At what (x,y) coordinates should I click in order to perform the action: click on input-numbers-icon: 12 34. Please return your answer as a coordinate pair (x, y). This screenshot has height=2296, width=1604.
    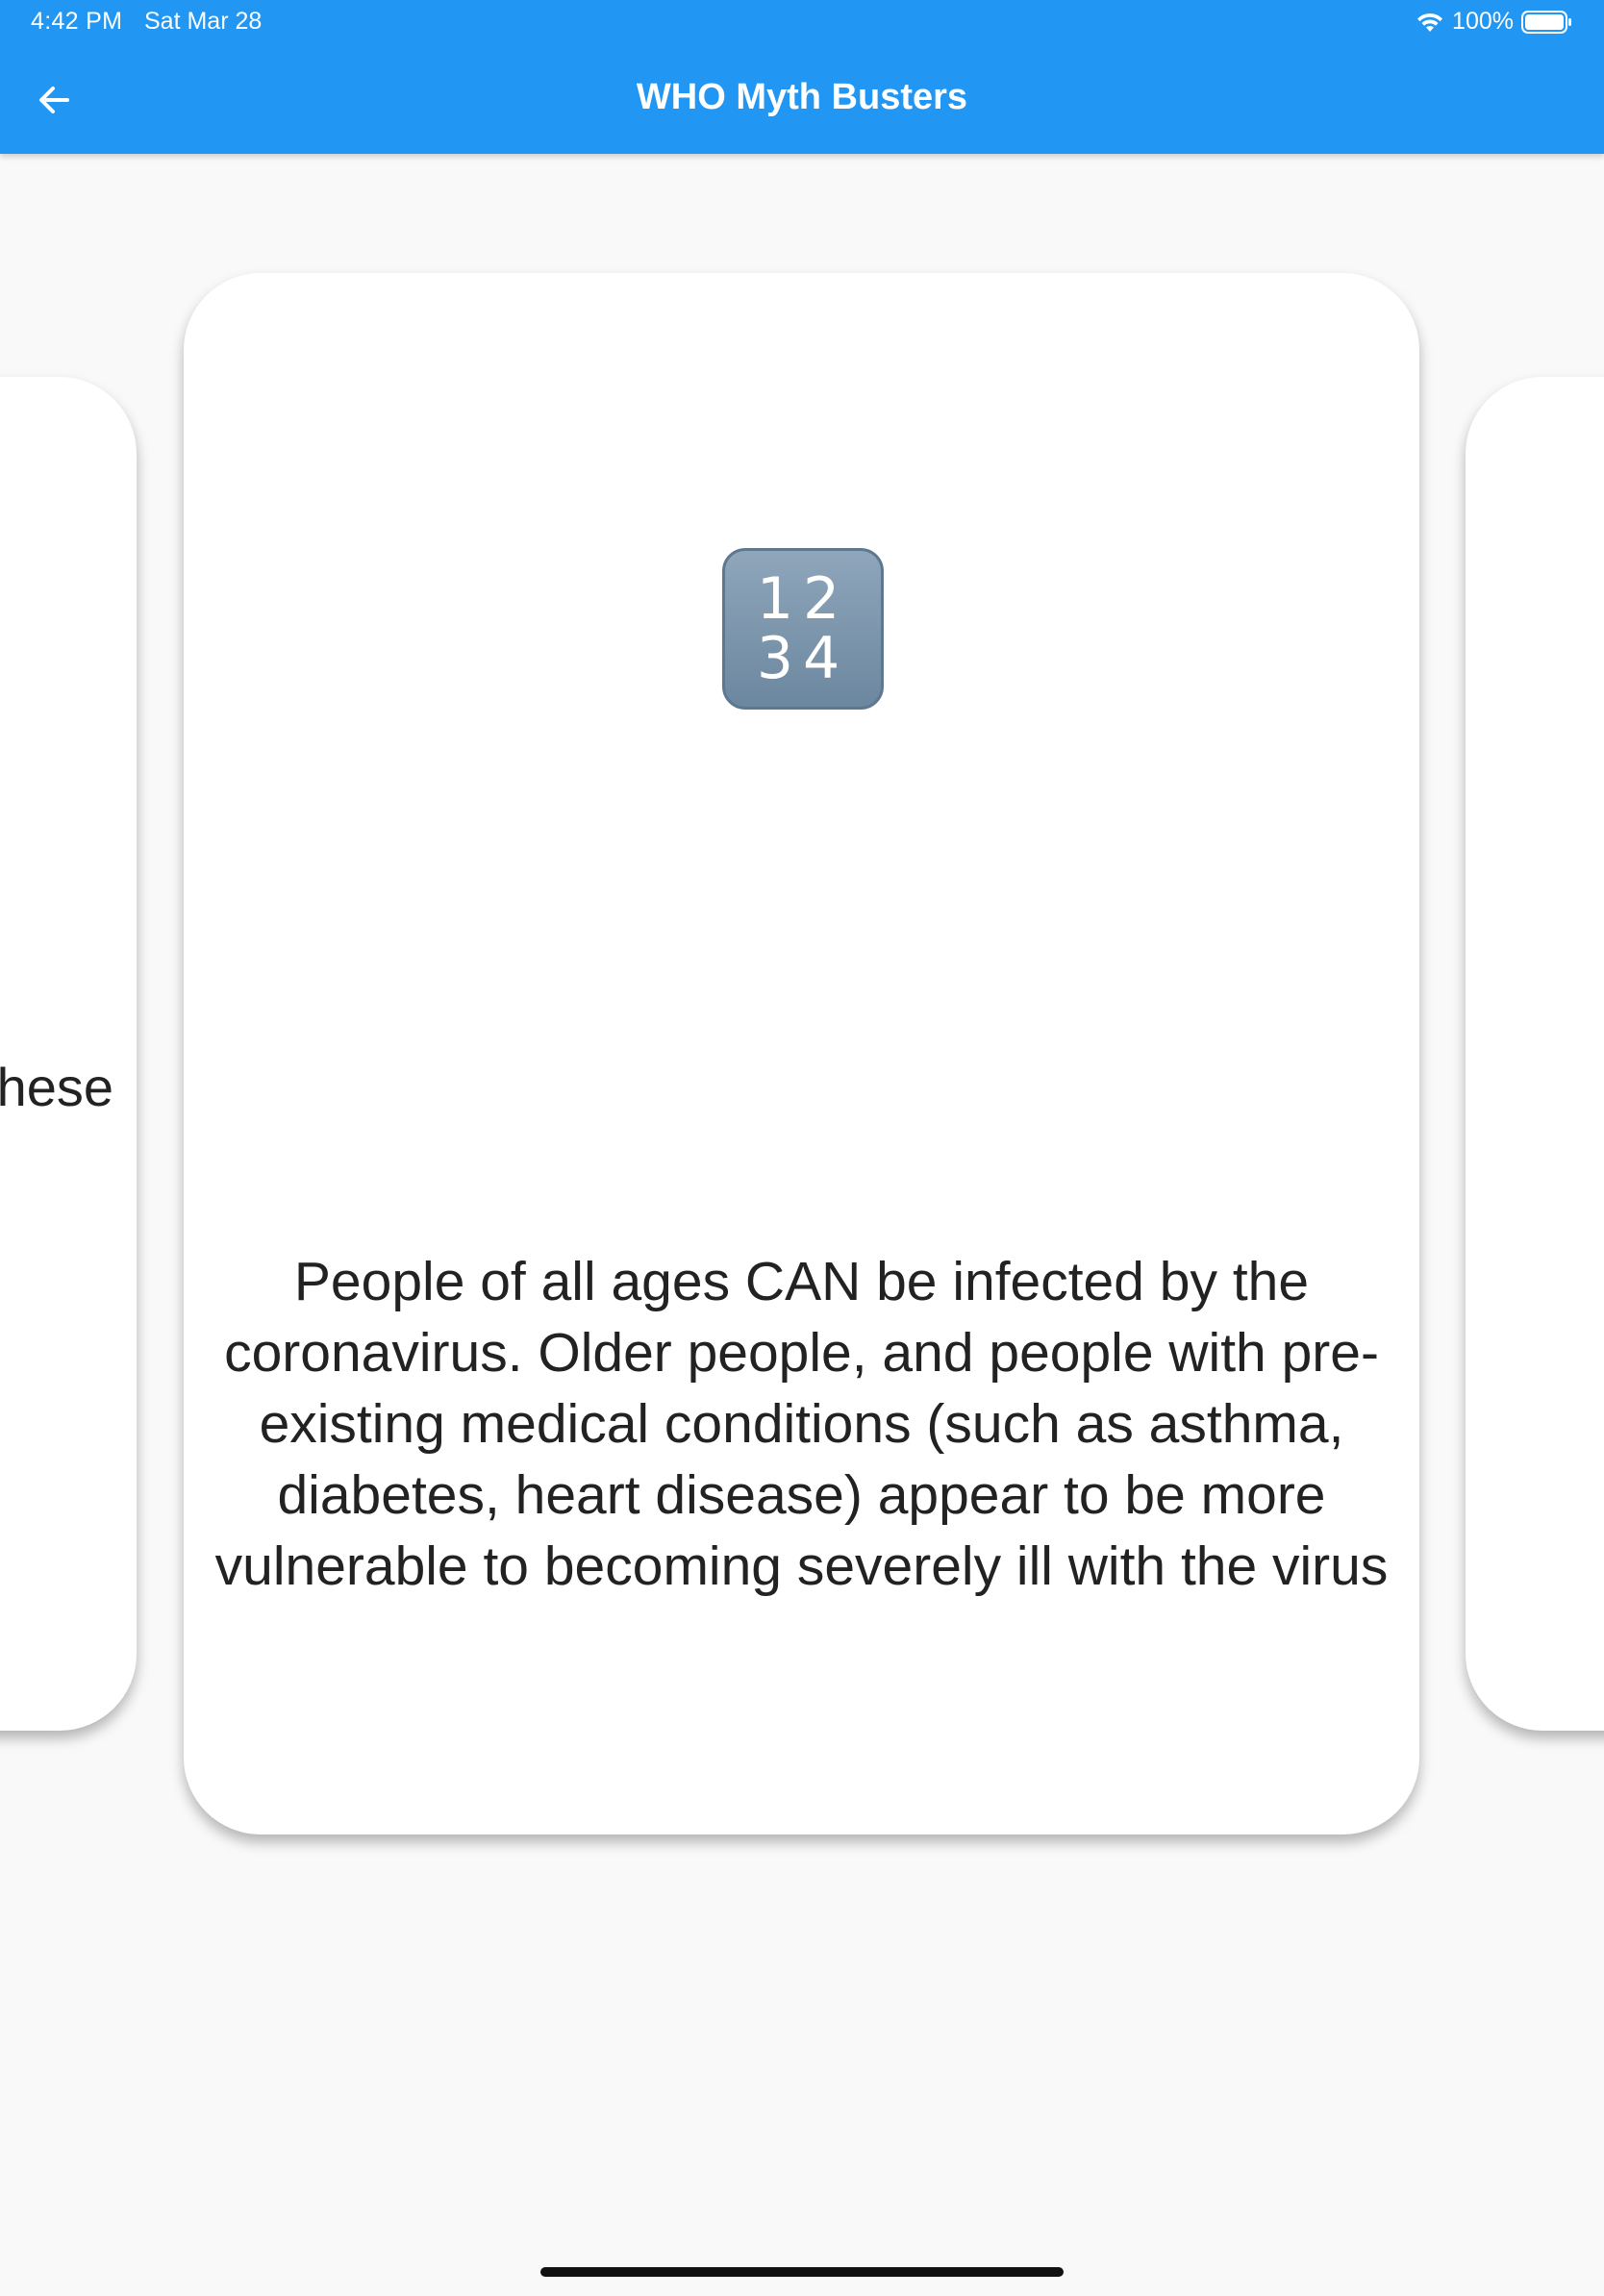
    Looking at the image, I should click on (803, 629).